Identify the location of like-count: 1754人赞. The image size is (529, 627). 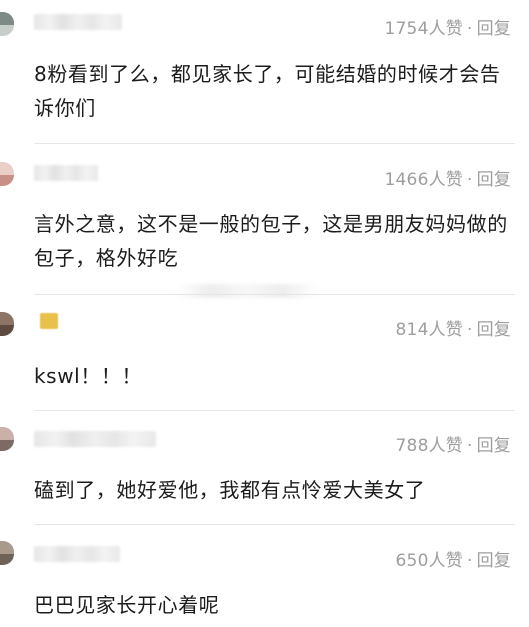
(424, 29).